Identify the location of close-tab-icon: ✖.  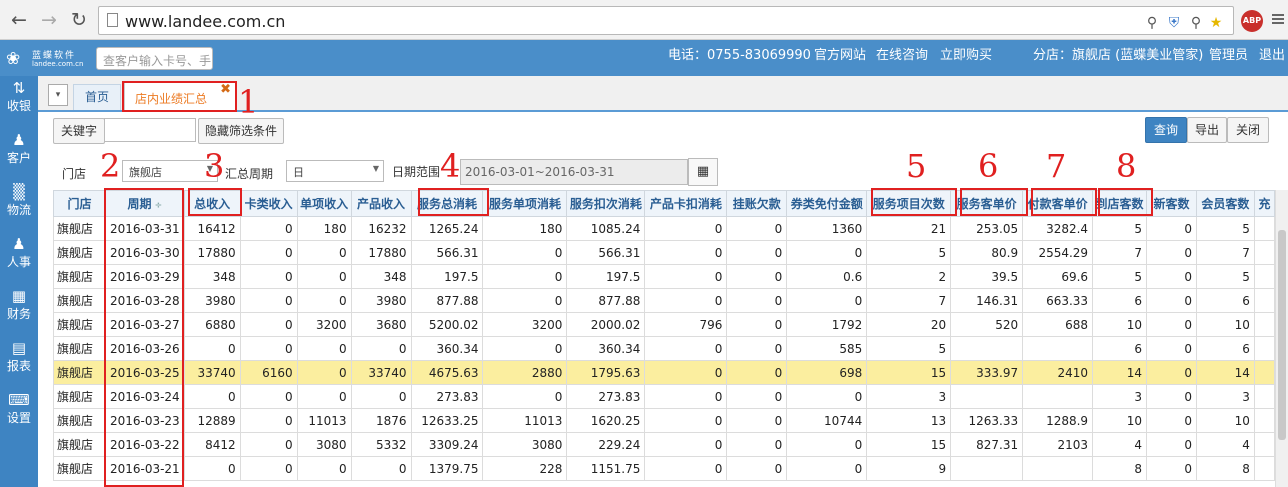
(225, 89).